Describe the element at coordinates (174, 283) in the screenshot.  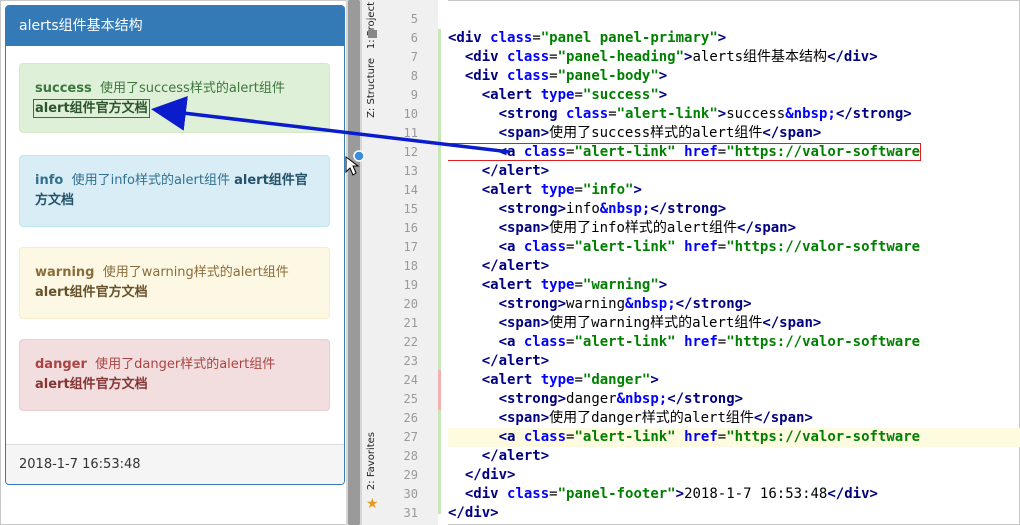
I see `alert-warning: warning 使用了warning样式的alert组件 alert组件官方文档` at that location.